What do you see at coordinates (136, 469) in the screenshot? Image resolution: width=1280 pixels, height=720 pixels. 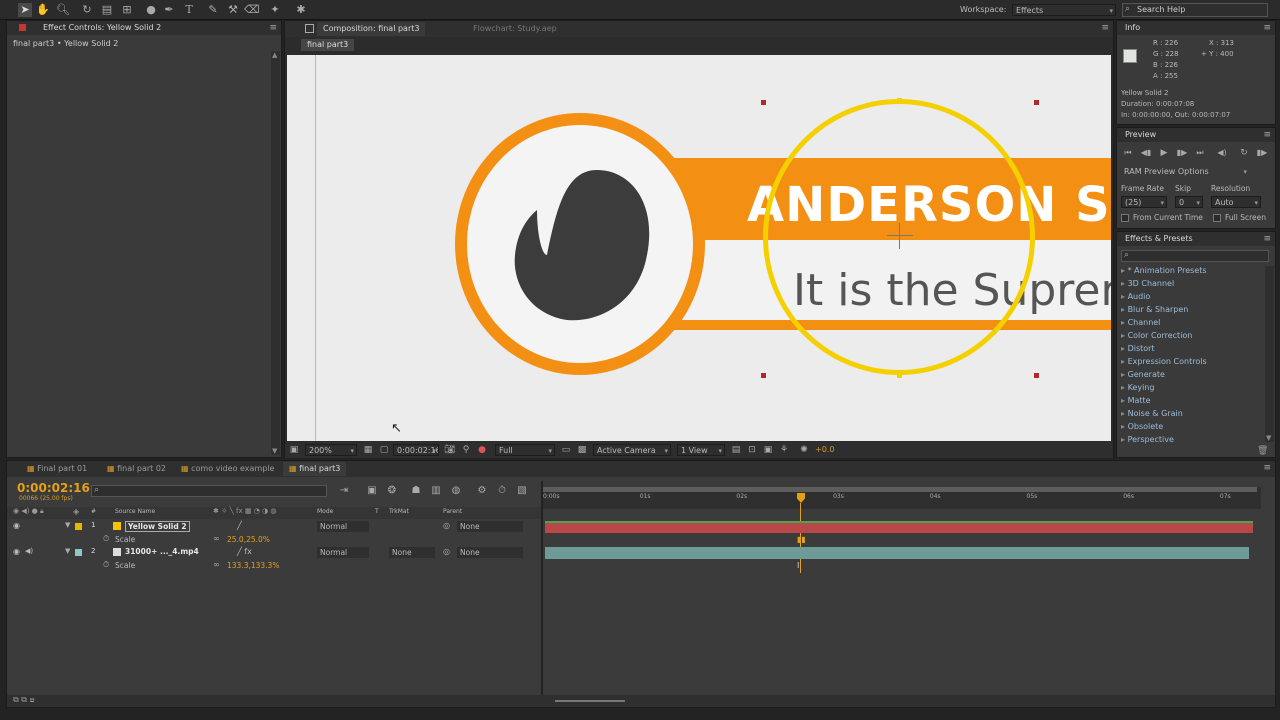 I see `tab-timeline-comp: ▦ final part 02` at bounding box center [136, 469].